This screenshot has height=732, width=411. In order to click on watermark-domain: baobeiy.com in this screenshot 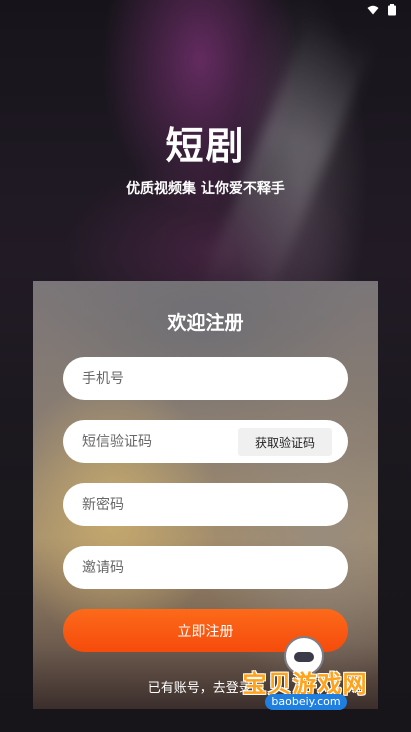, I will do `click(306, 702)`.